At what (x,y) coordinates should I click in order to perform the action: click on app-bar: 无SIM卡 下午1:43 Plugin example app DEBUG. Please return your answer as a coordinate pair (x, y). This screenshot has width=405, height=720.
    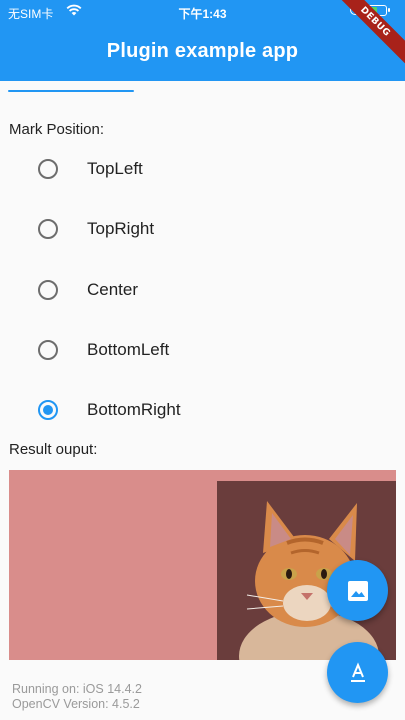
    Looking at the image, I should click on (202, 40).